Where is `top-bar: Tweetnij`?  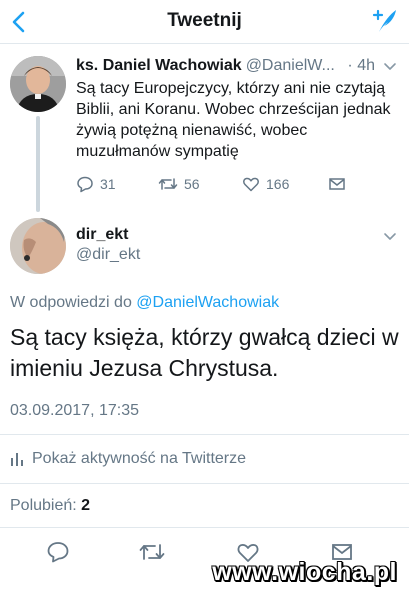 top-bar: Tweetnij is located at coordinates (204, 22).